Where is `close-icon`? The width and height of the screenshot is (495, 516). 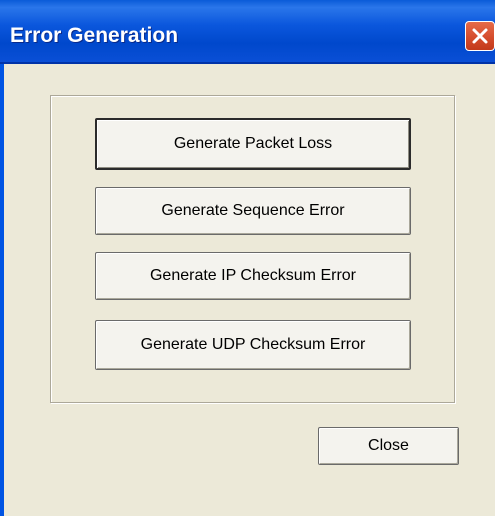 close-icon is located at coordinates (480, 36).